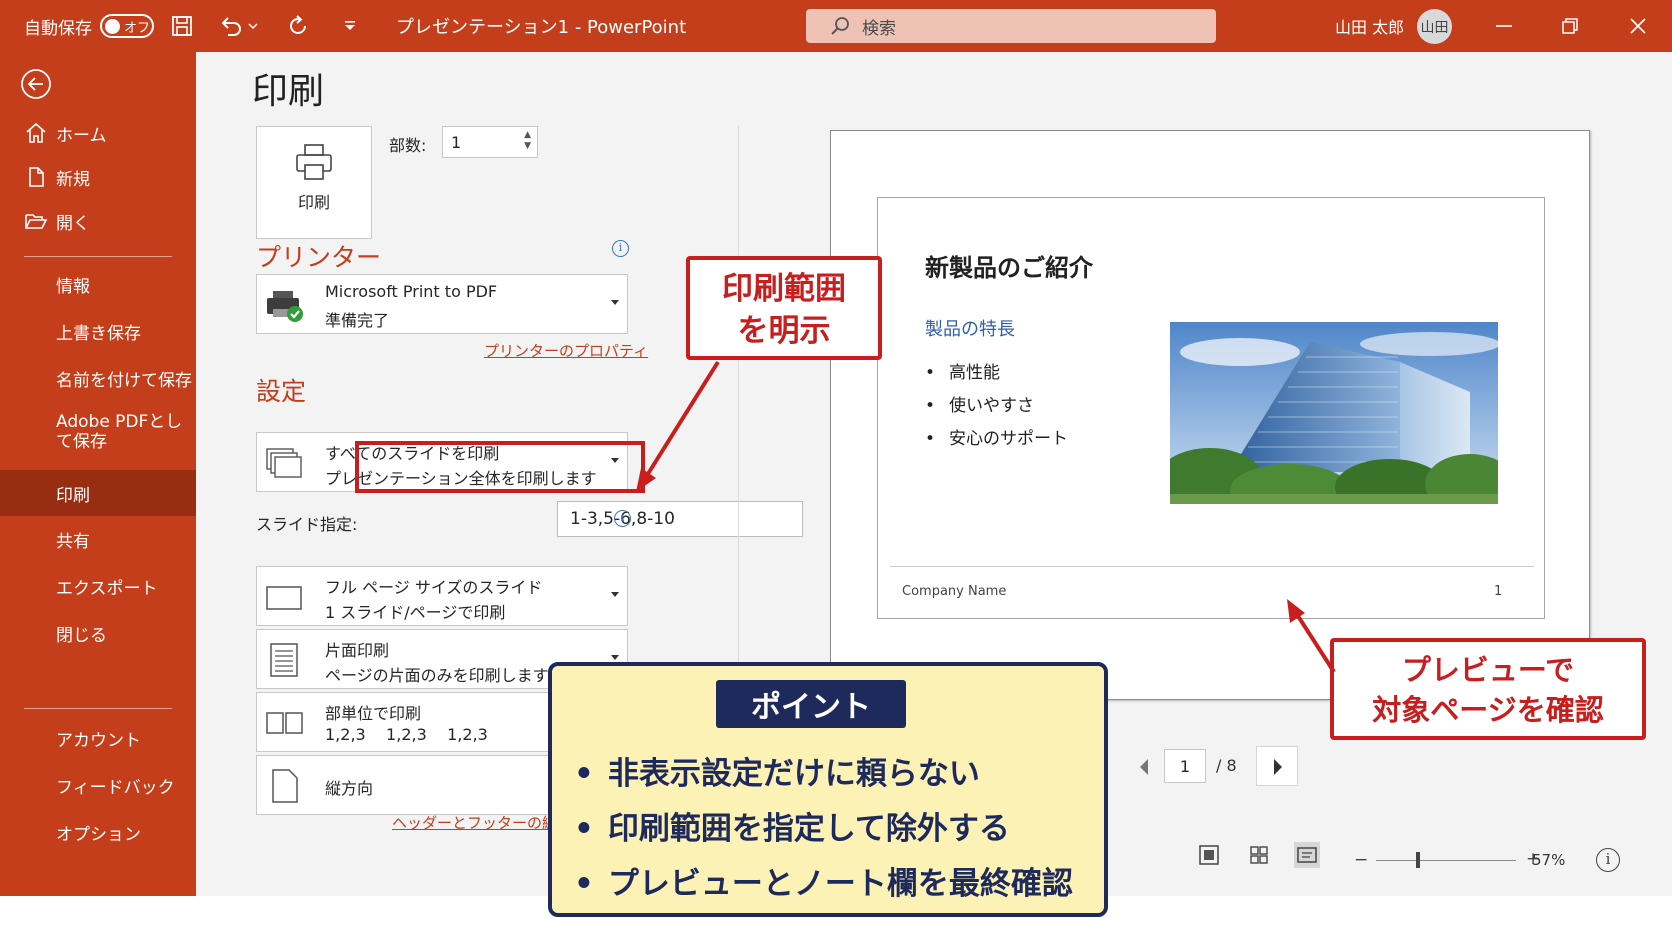 The image size is (1672, 941). What do you see at coordinates (314, 162) in the screenshot?
I see `printer-icon` at bounding box center [314, 162].